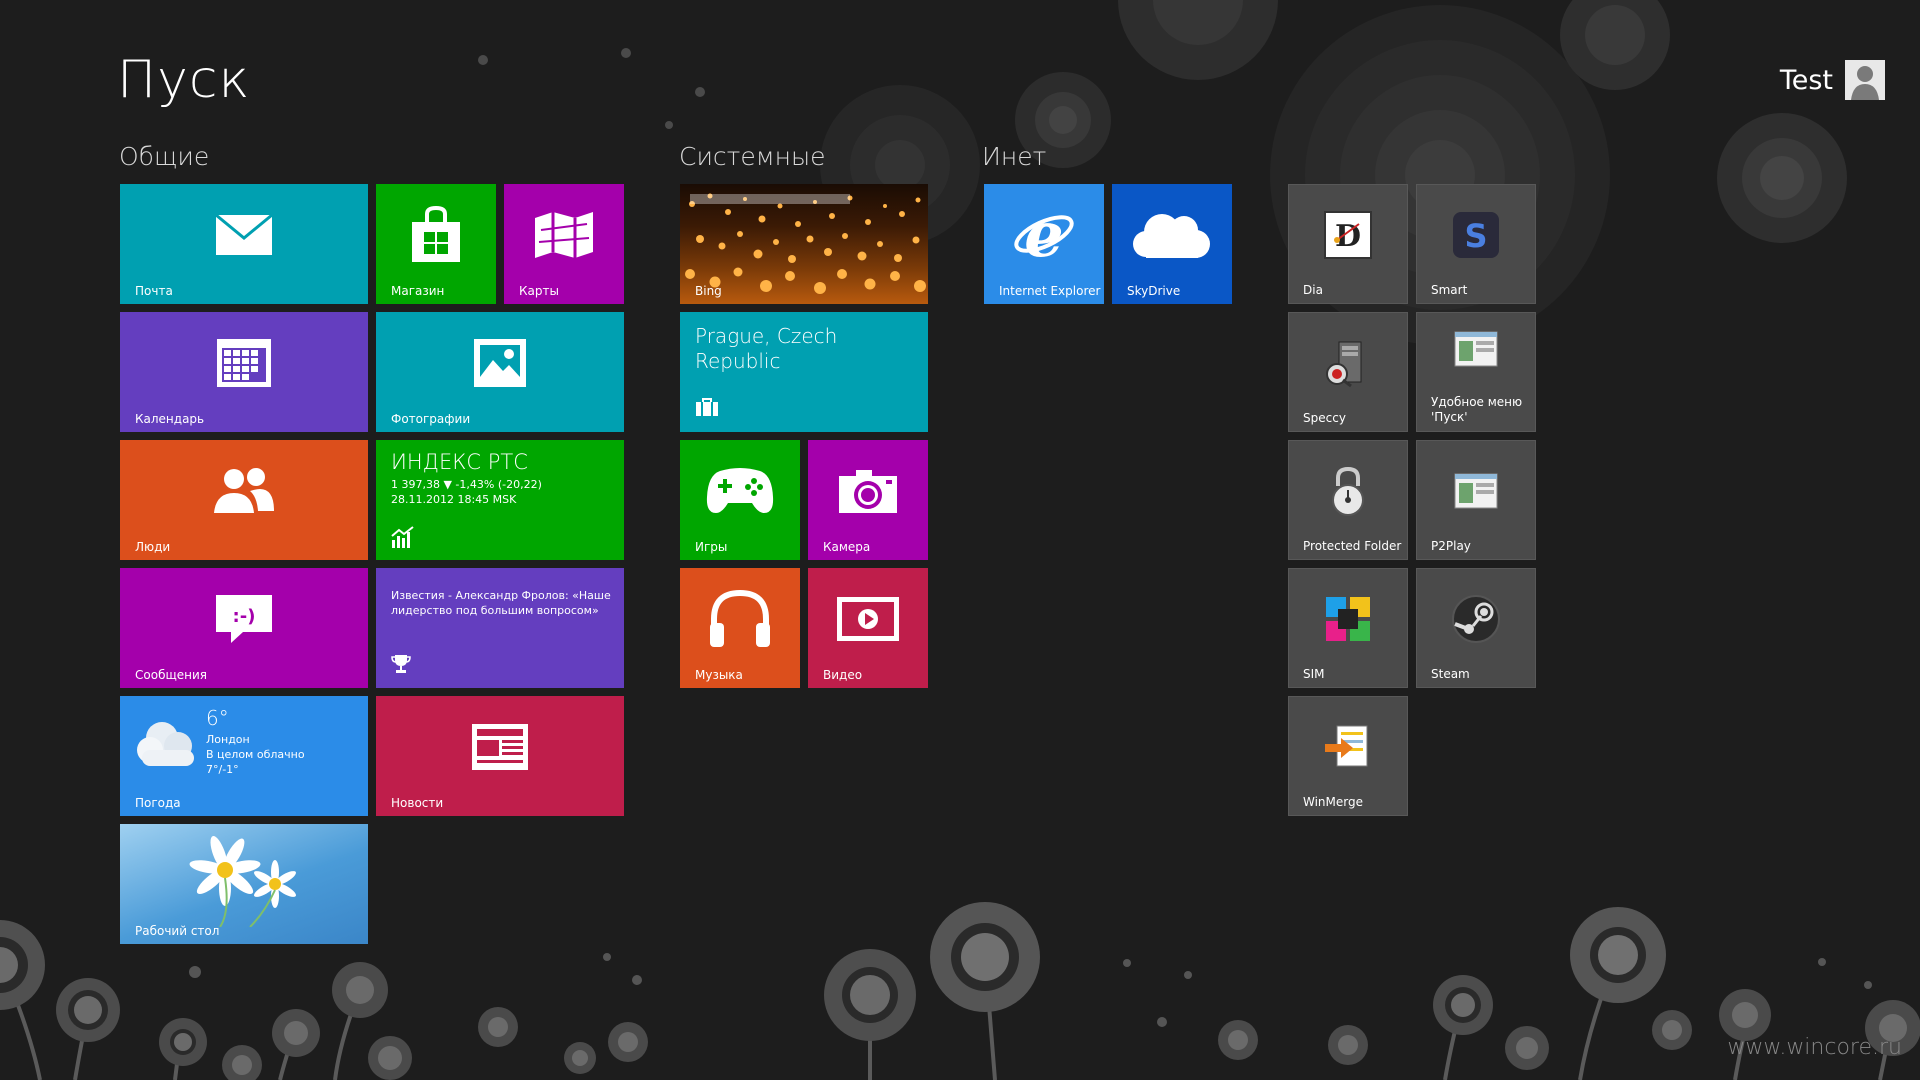  What do you see at coordinates (766, 348) in the screenshot?
I see `travel-place: Prague, Czech Republic` at bounding box center [766, 348].